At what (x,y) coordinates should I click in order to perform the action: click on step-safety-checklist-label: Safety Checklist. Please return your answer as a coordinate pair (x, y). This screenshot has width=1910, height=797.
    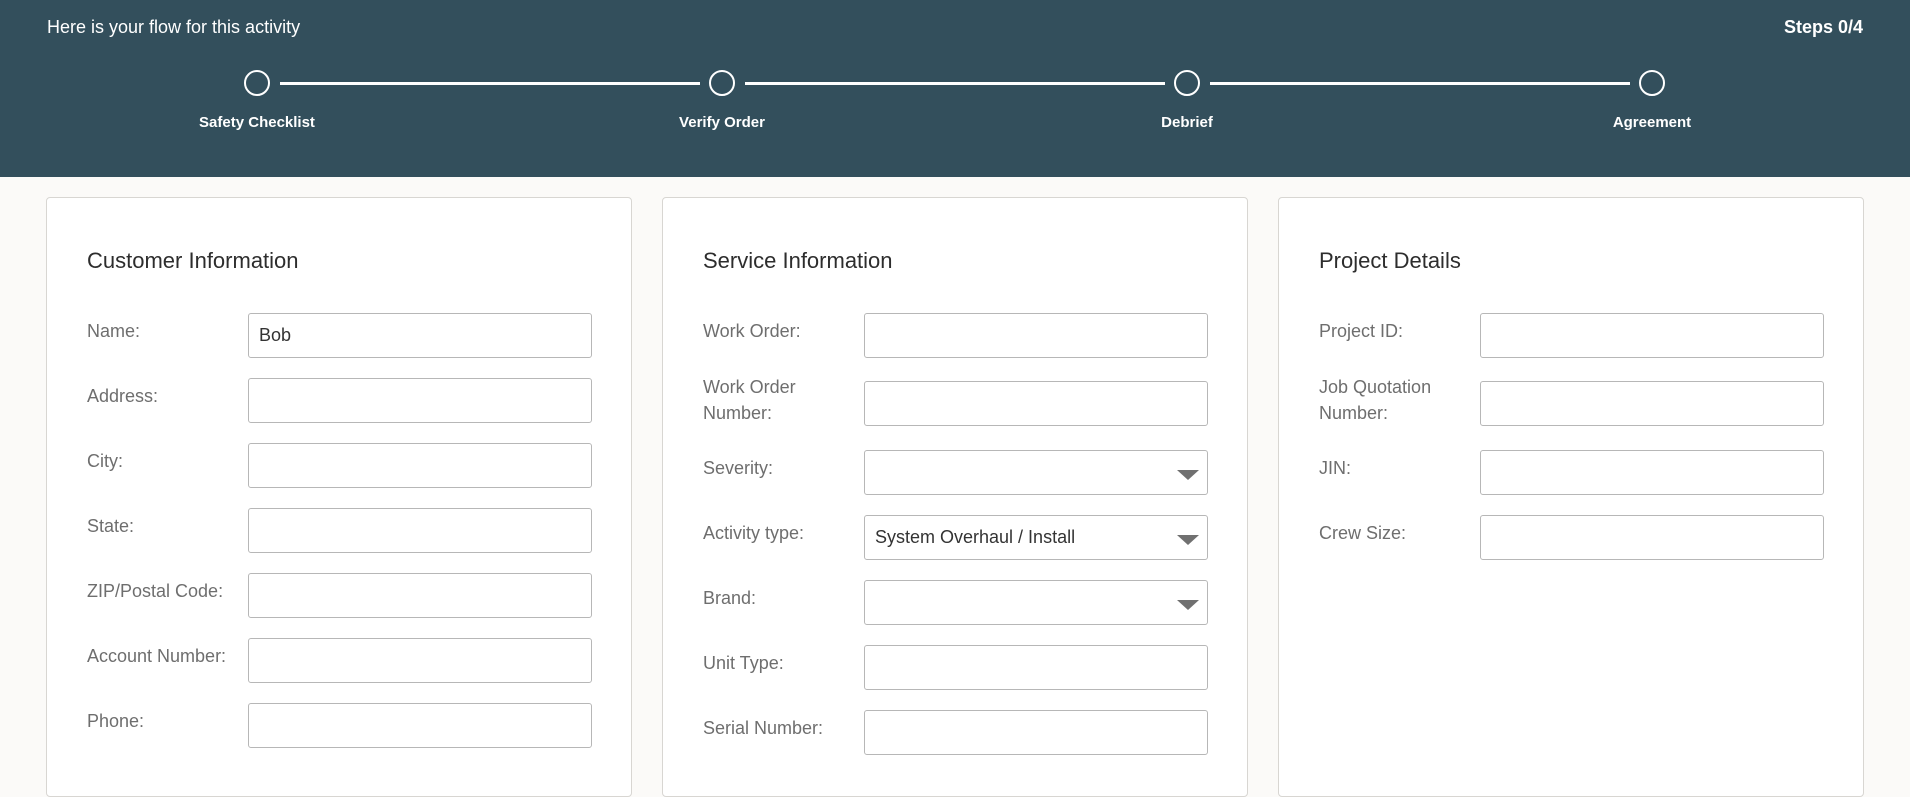
    Looking at the image, I should click on (257, 122).